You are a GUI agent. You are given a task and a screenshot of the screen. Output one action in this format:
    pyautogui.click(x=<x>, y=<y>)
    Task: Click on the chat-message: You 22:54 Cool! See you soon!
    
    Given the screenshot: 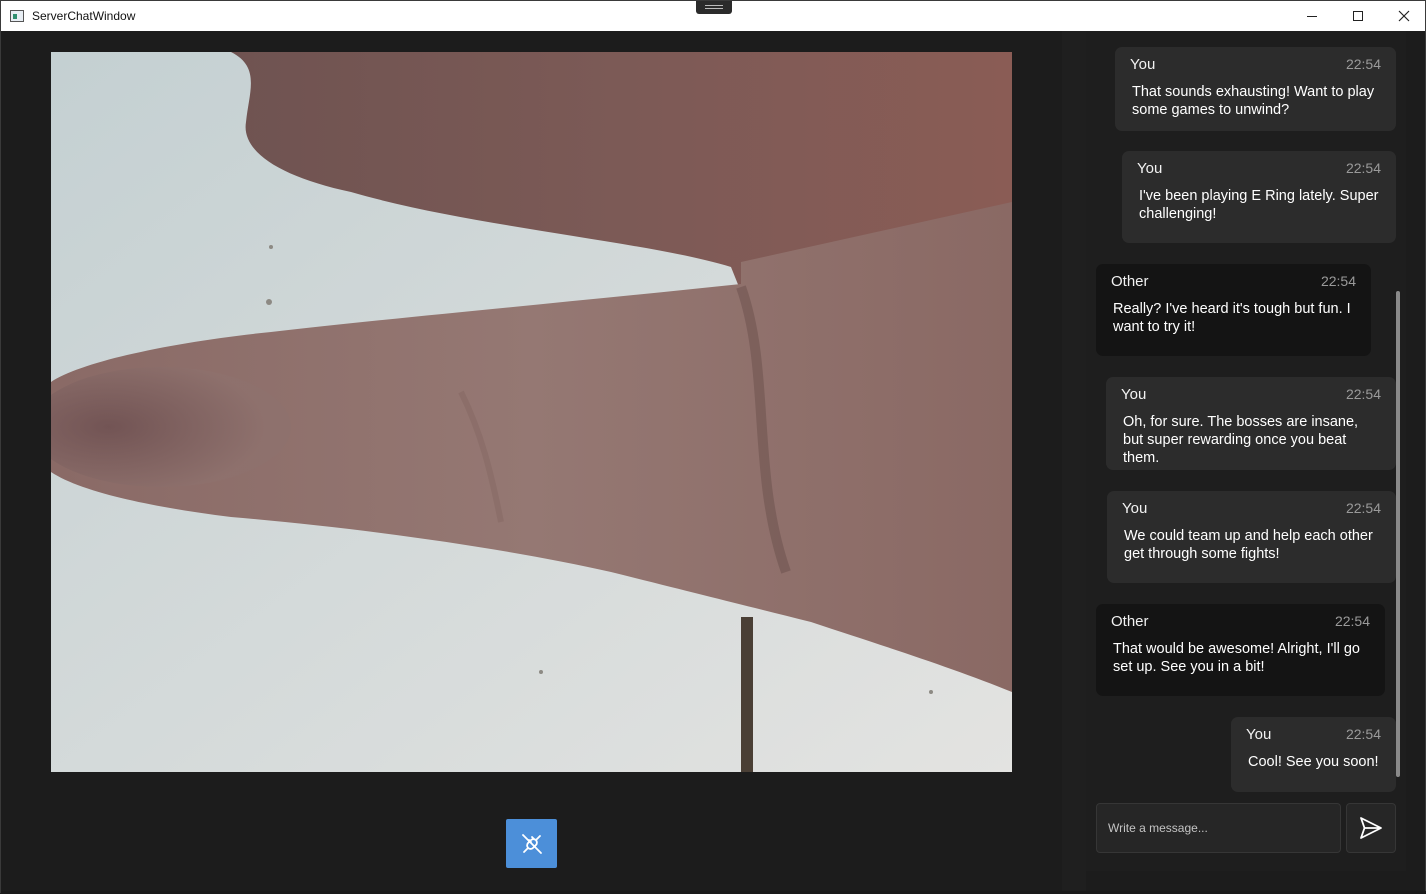 What is the action you would take?
    pyautogui.click(x=1313, y=754)
    